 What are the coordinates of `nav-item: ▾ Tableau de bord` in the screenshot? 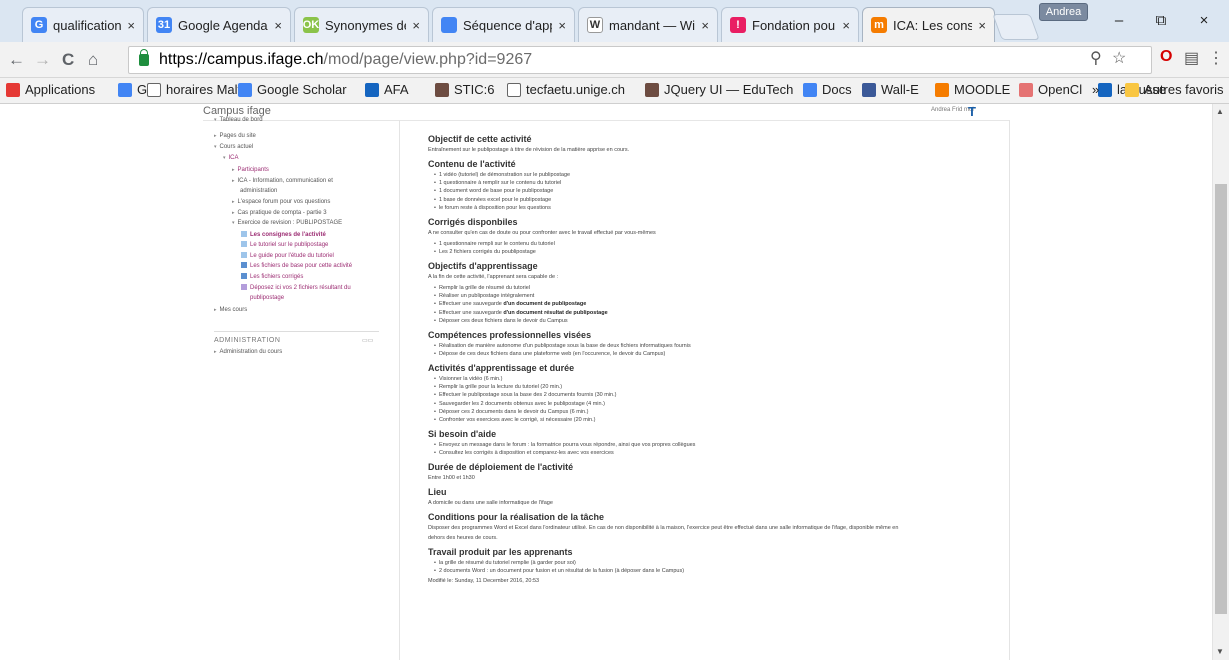 It's located at (238, 120).